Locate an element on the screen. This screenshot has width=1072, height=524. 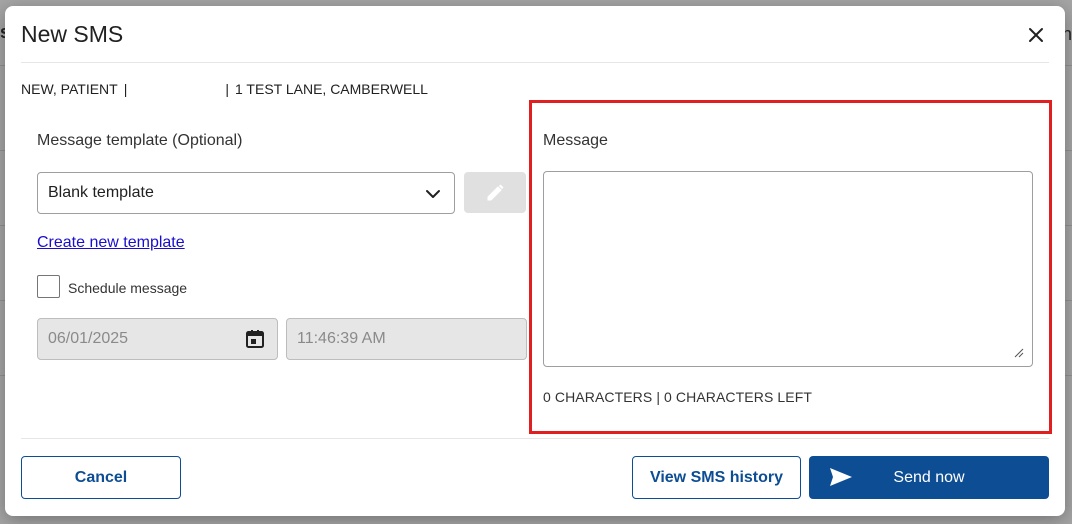
close-button is located at coordinates (1036, 35).